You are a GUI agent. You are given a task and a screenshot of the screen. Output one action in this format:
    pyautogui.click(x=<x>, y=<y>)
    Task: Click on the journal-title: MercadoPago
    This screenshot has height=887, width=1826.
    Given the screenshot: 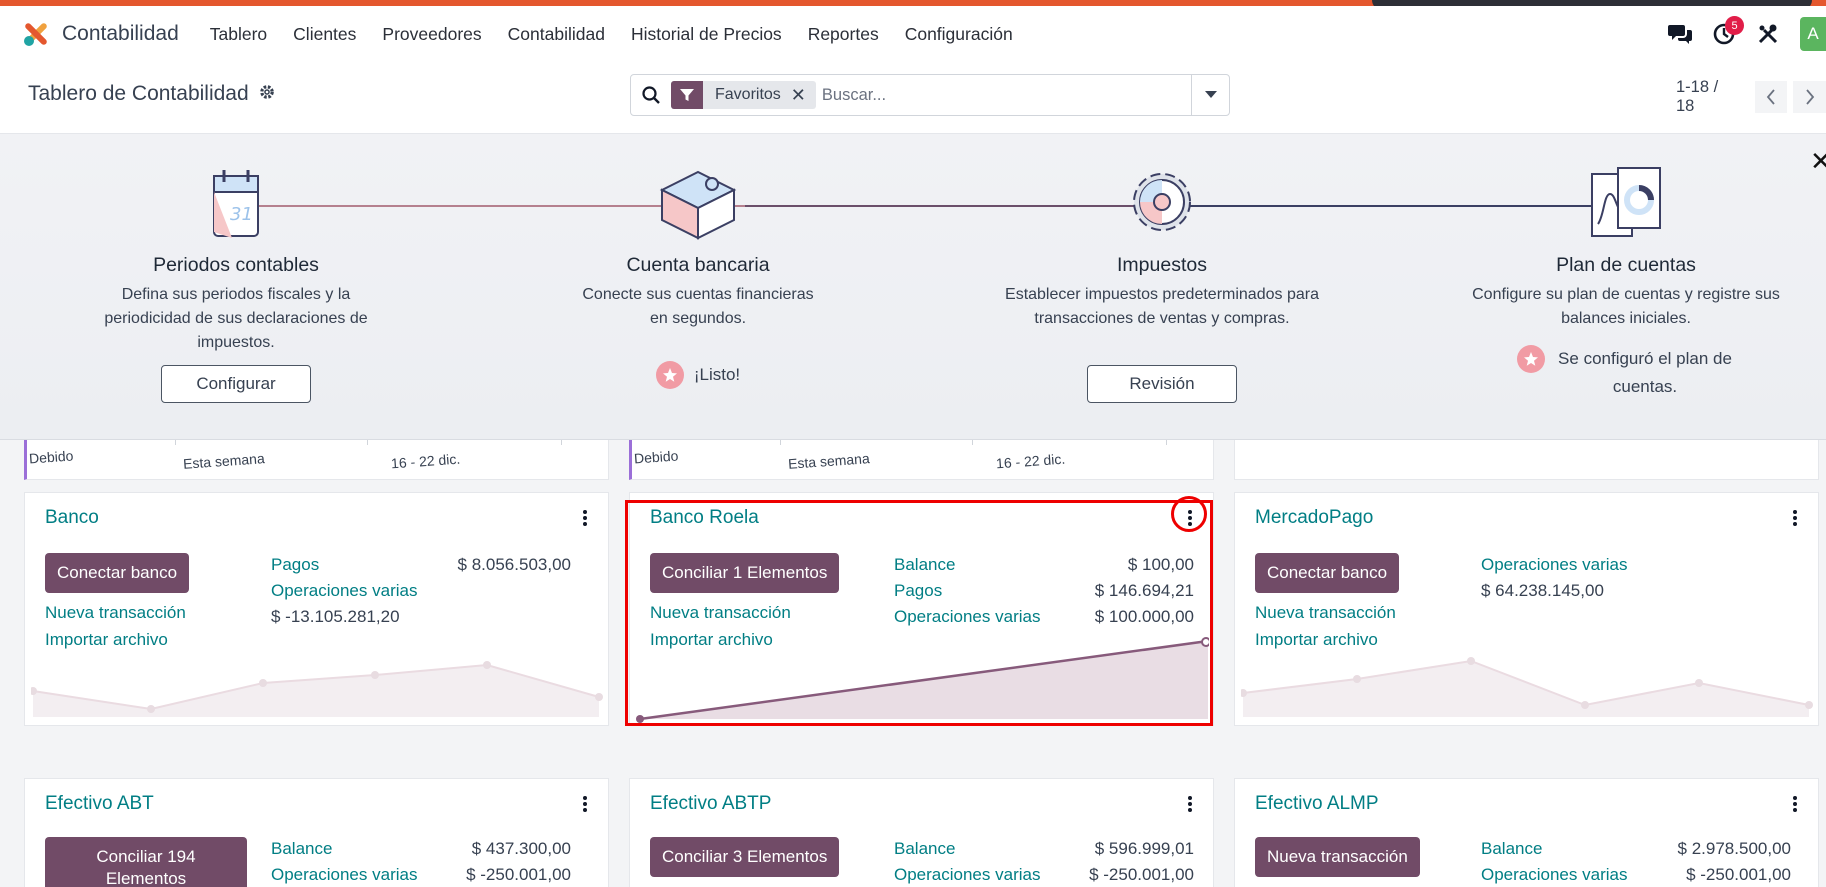 What is the action you would take?
    pyautogui.click(x=1314, y=518)
    